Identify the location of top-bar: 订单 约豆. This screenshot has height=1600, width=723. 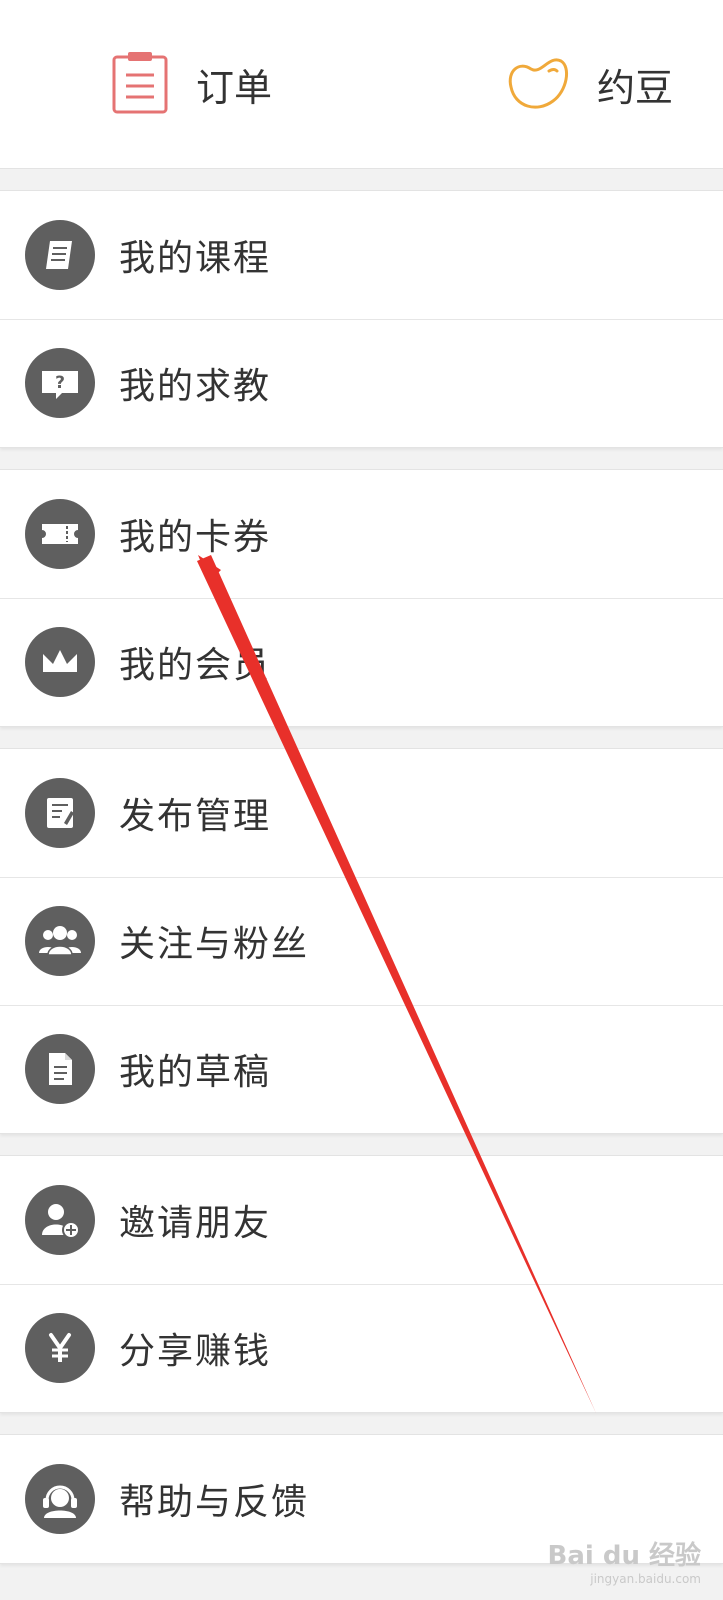
(361, 84).